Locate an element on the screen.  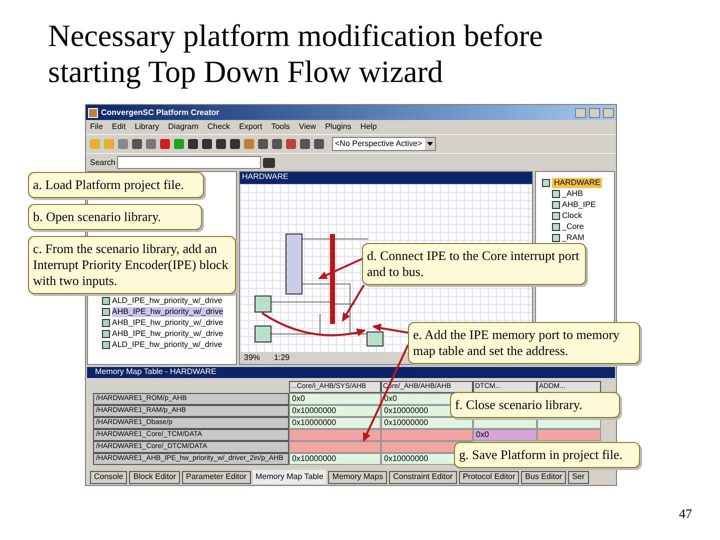
tree-item: _AHB is located at coordinates (572, 193).